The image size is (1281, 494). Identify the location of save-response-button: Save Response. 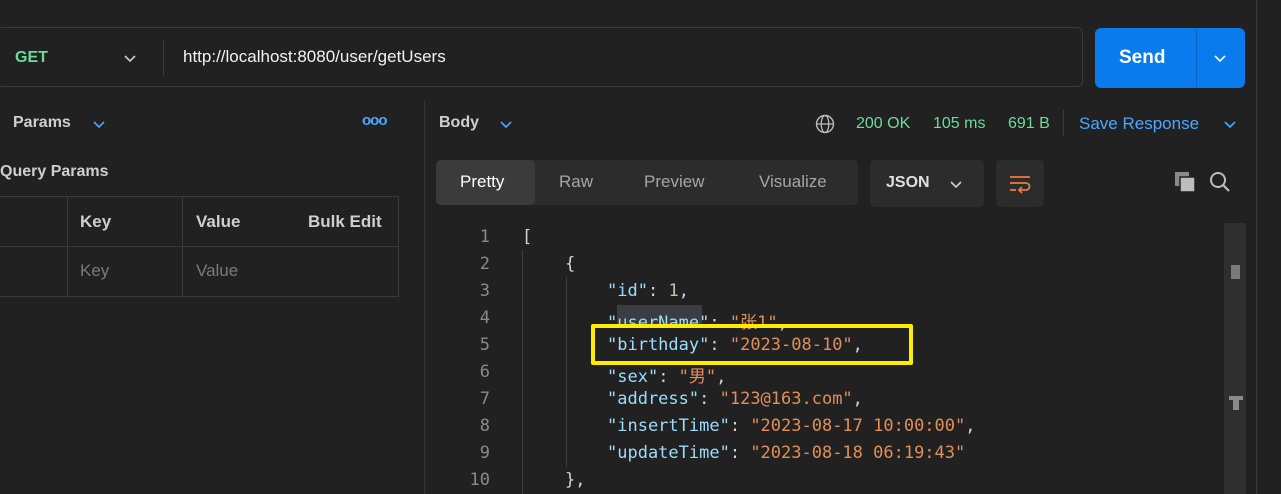
(1139, 124).